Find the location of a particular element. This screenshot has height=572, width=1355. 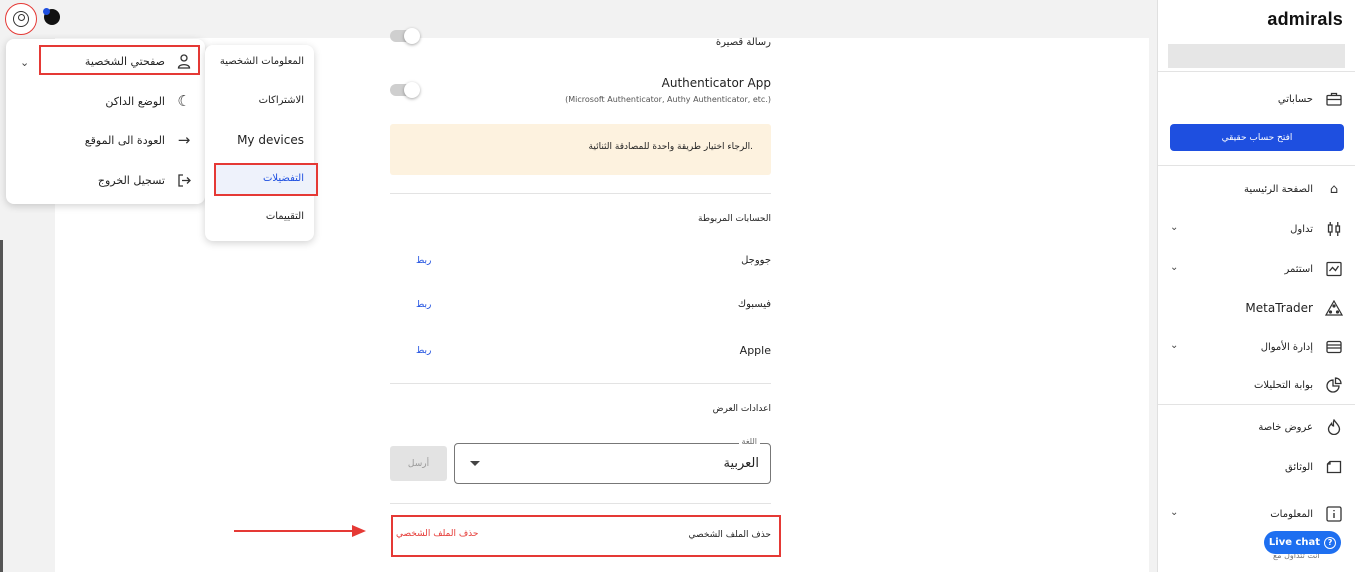

sidebar-item-special-offers: عروض خاصة is located at coordinates (1300, 427).